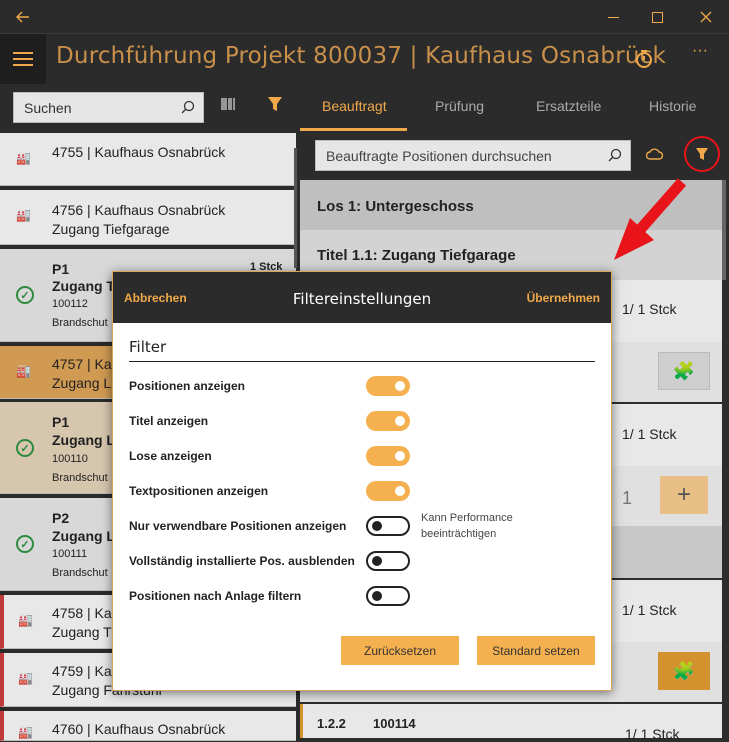 This screenshot has width=729, height=742. Describe the element at coordinates (83, 286) in the screenshot. I see `position-name: Zugang T` at that location.